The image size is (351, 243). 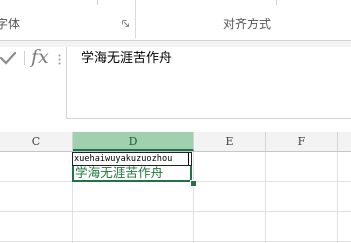 What do you see at coordinates (188, 159) in the screenshot?
I see `text-caret` at bounding box center [188, 159].